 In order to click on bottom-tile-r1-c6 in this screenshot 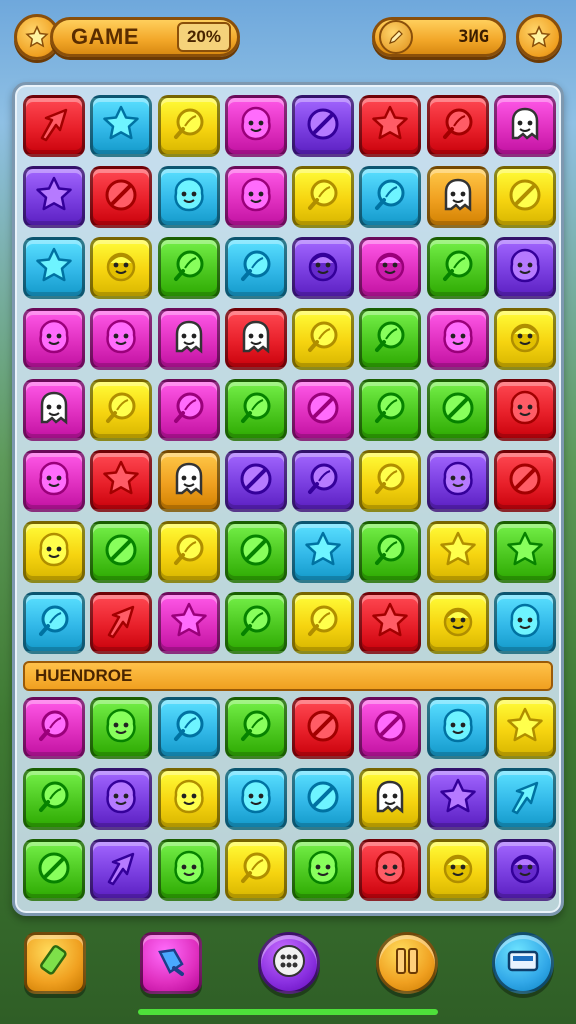, I will do `click(390, 728)`.